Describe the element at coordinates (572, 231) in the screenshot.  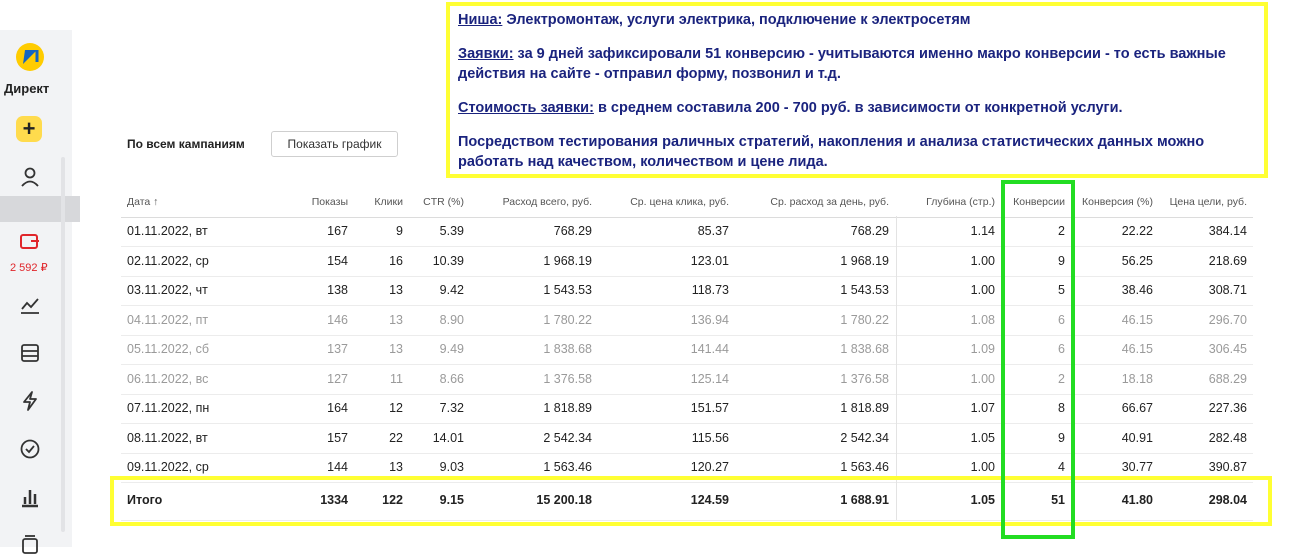
I see `cell-spend: 768.29` at that location.